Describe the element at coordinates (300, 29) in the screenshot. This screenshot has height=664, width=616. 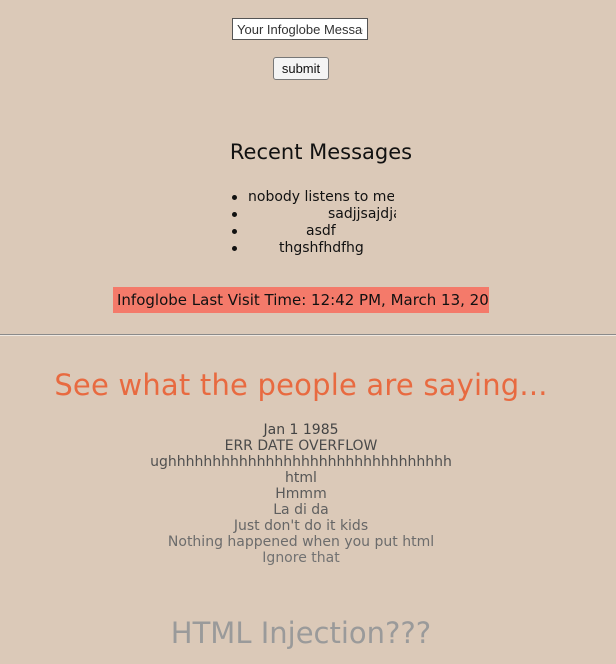
I see `message-input` at that location.